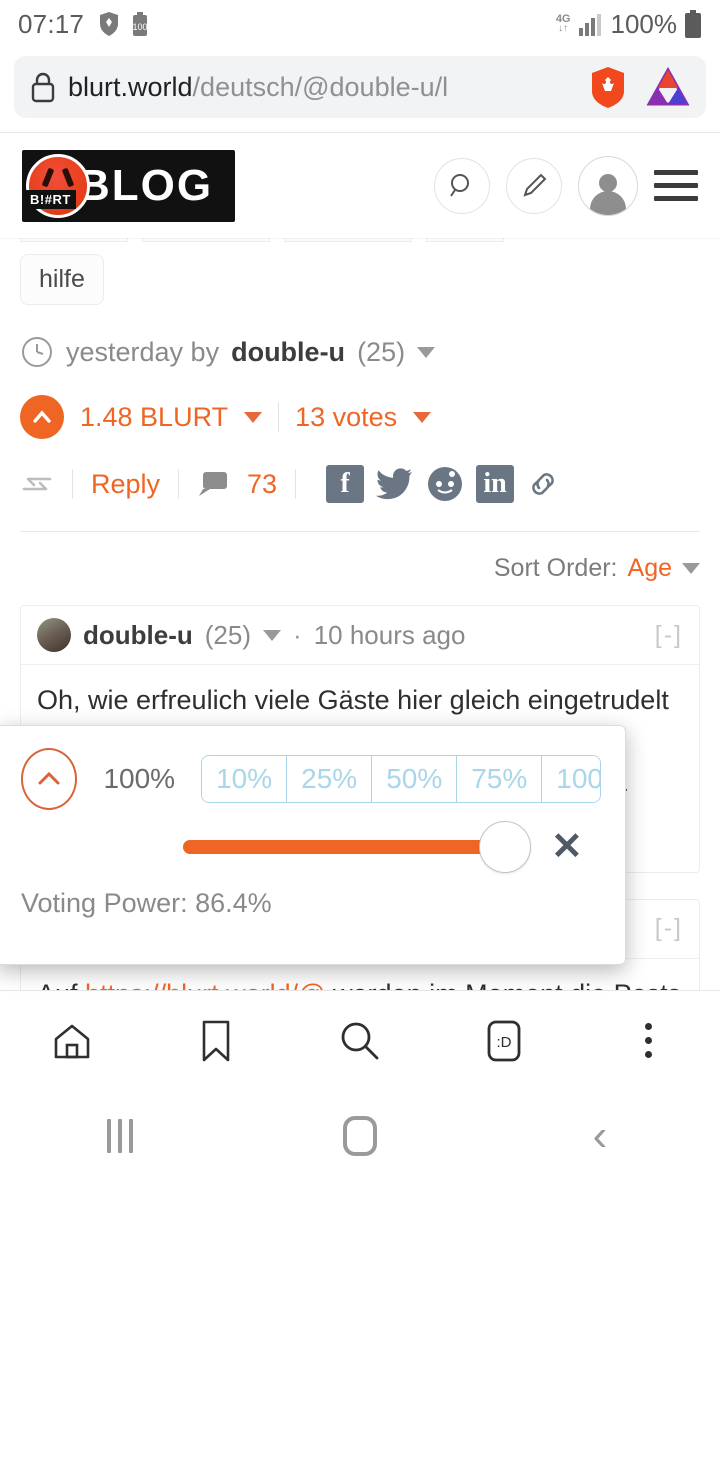  I want to click on tag-pill-hilfe: hilfe, so click(62, 279).